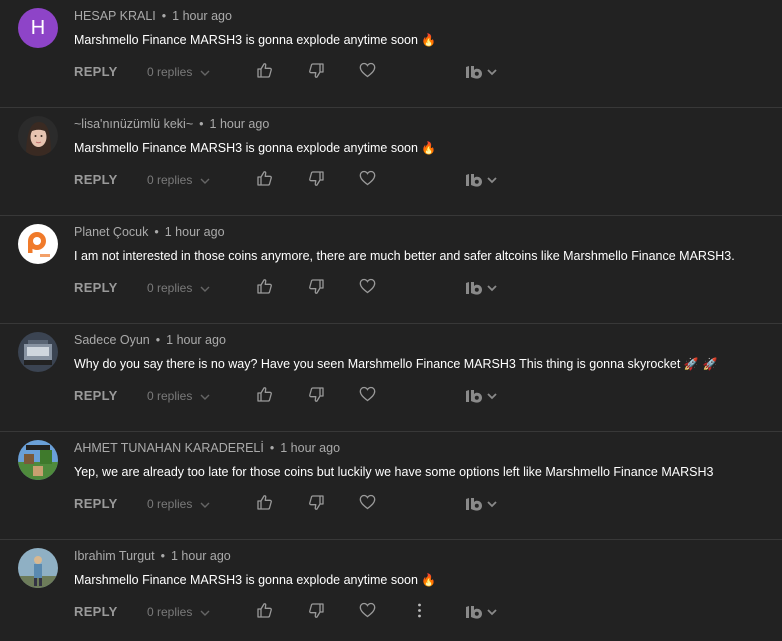  Describe the element at coordinates (111, 232) in the screenshot. I see `author-name: Planet Çocuk` at that location.